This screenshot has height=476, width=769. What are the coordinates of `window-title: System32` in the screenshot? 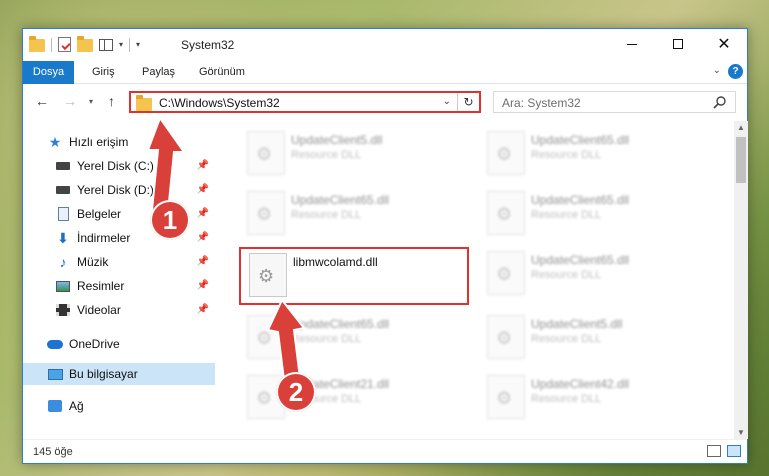 It's located at (208, 45).